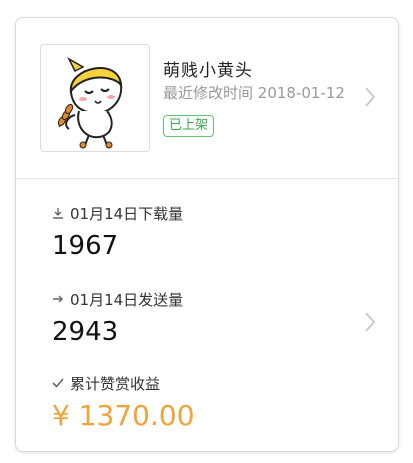  Describe the element at coordinates (207, 178) in the screenshot. I see `divider` at that location.